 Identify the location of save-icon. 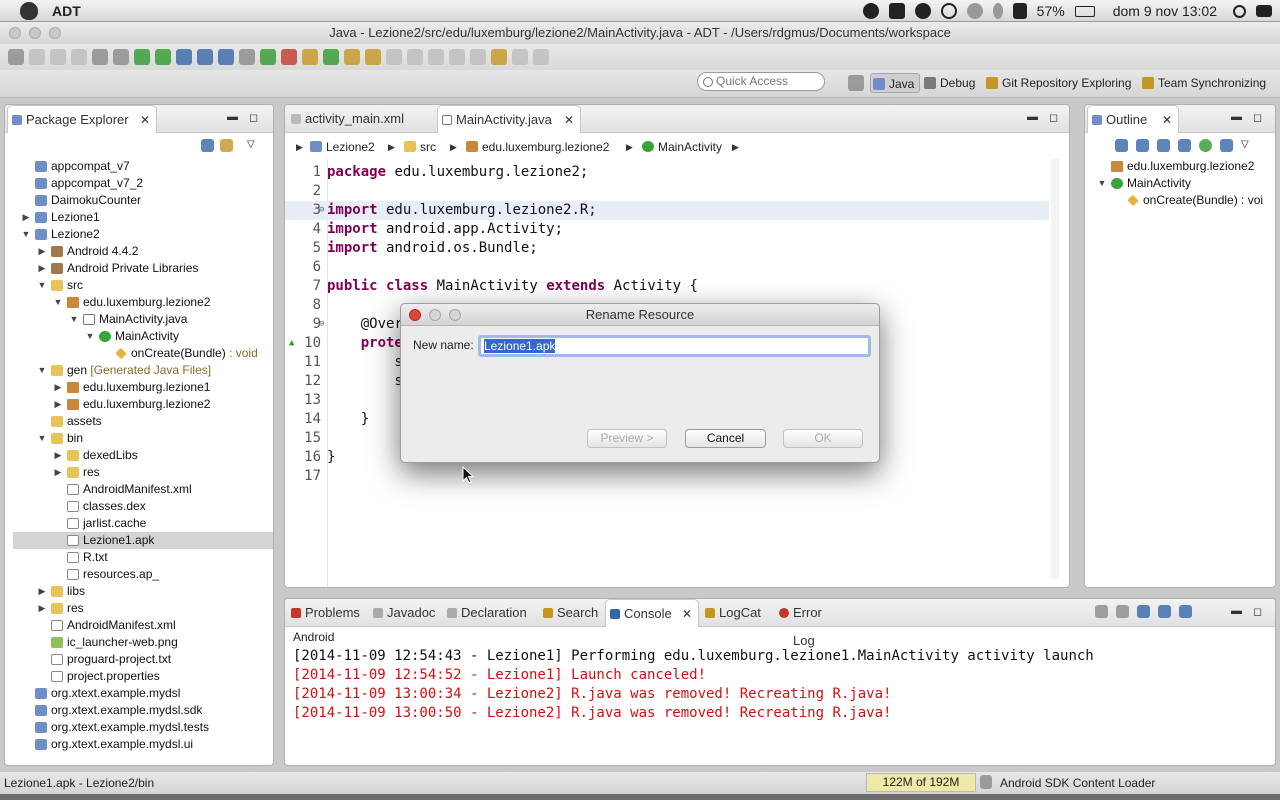
(37, 57).